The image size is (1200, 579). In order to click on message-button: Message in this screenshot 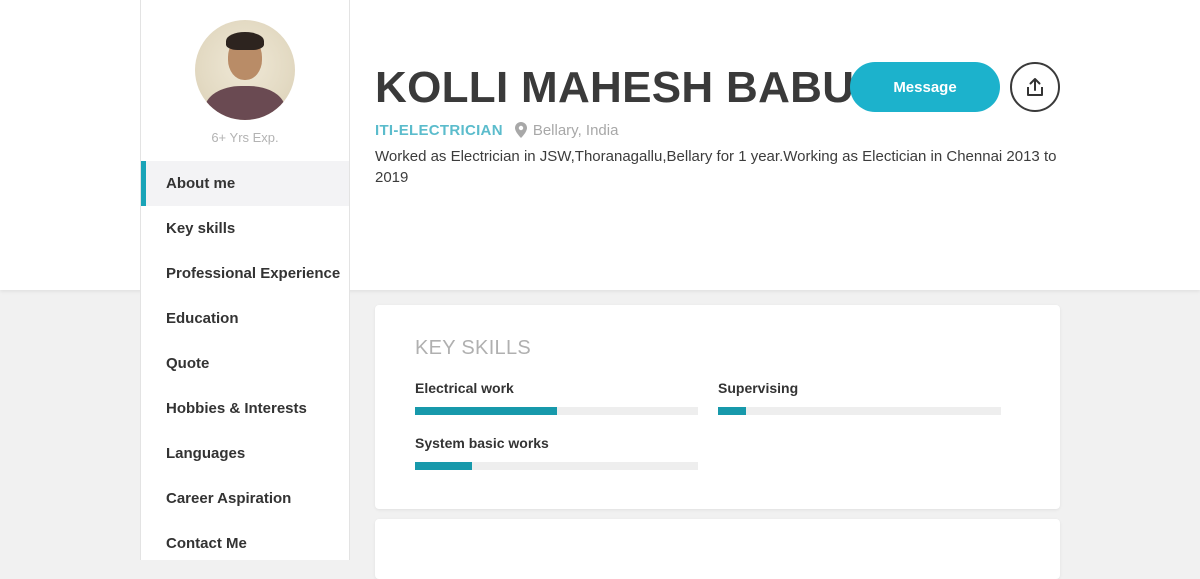, I will do `click(925, 87)`.